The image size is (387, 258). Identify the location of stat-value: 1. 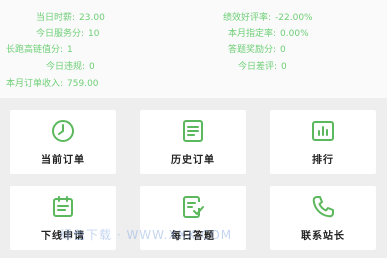
(70, 50).